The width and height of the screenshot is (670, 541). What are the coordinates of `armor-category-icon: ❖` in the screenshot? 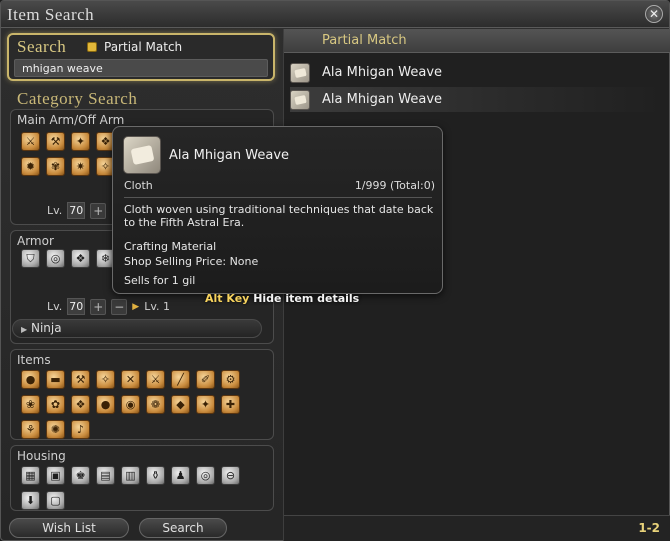 It's located at (80, 258).